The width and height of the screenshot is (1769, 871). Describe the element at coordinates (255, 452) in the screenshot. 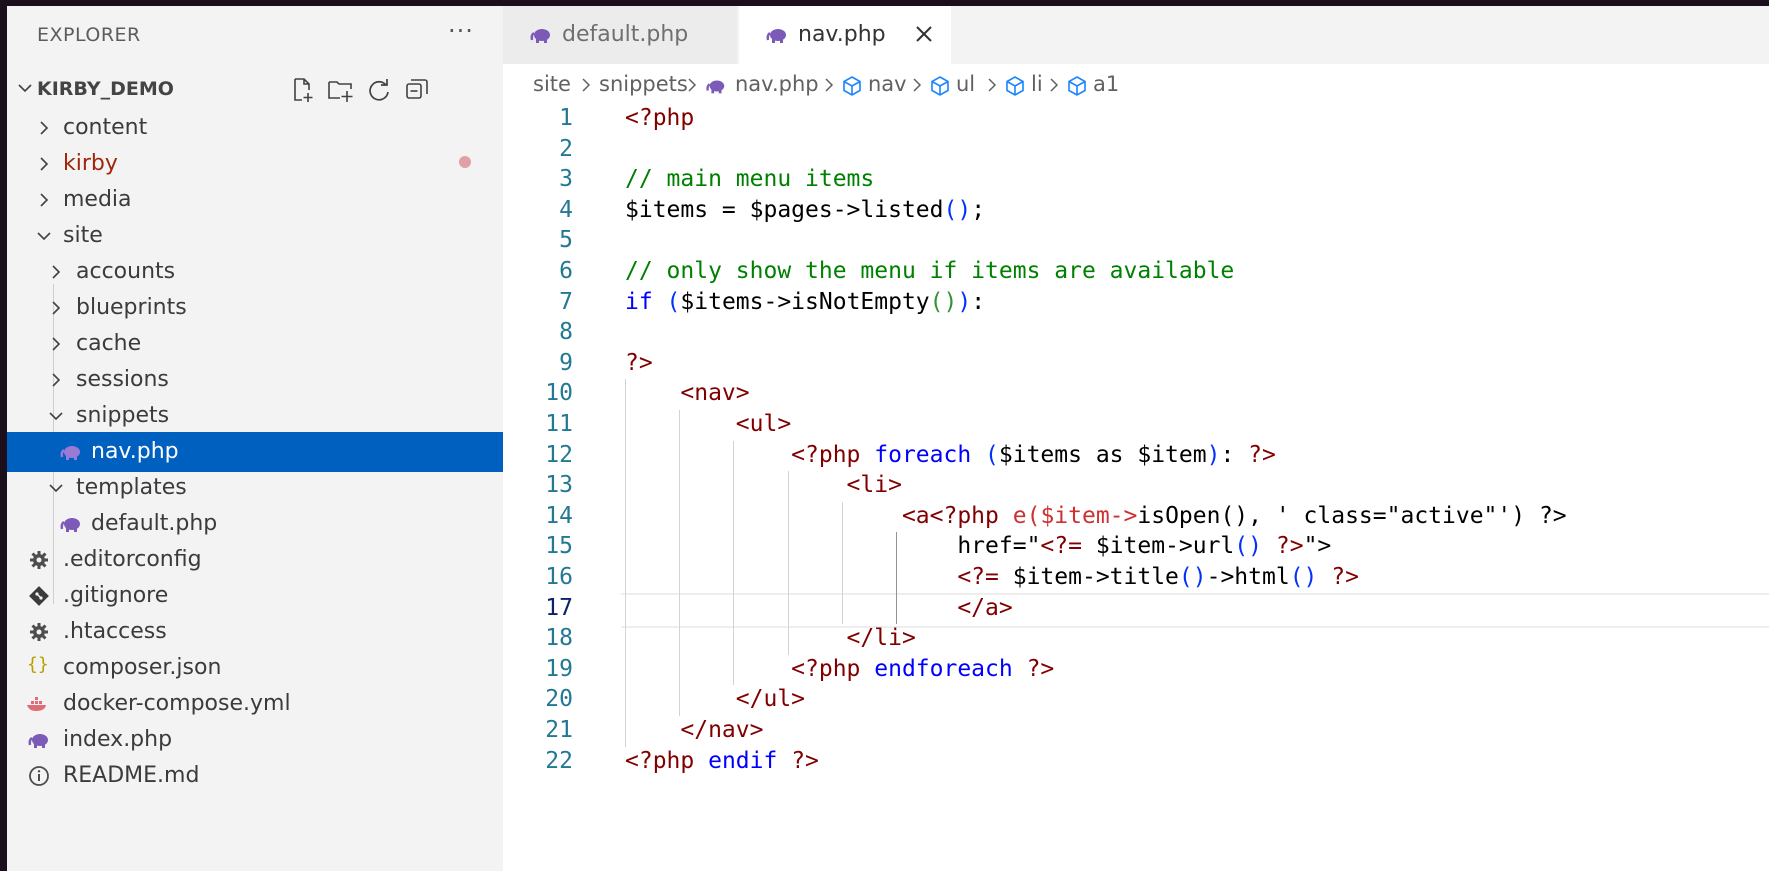

I see `tree-item-nav-php: nav.php` at that location.